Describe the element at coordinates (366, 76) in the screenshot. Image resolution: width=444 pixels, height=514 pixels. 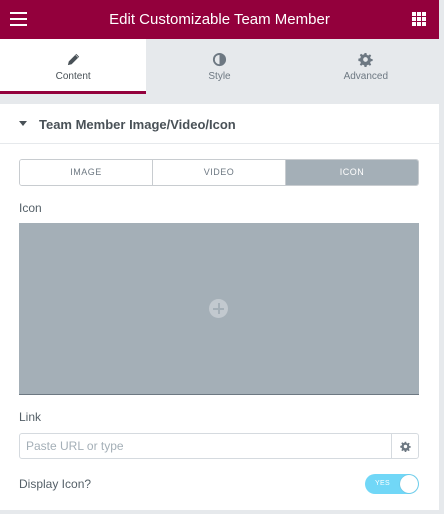
I see `tab-advanced-label: Advanced` at that location.